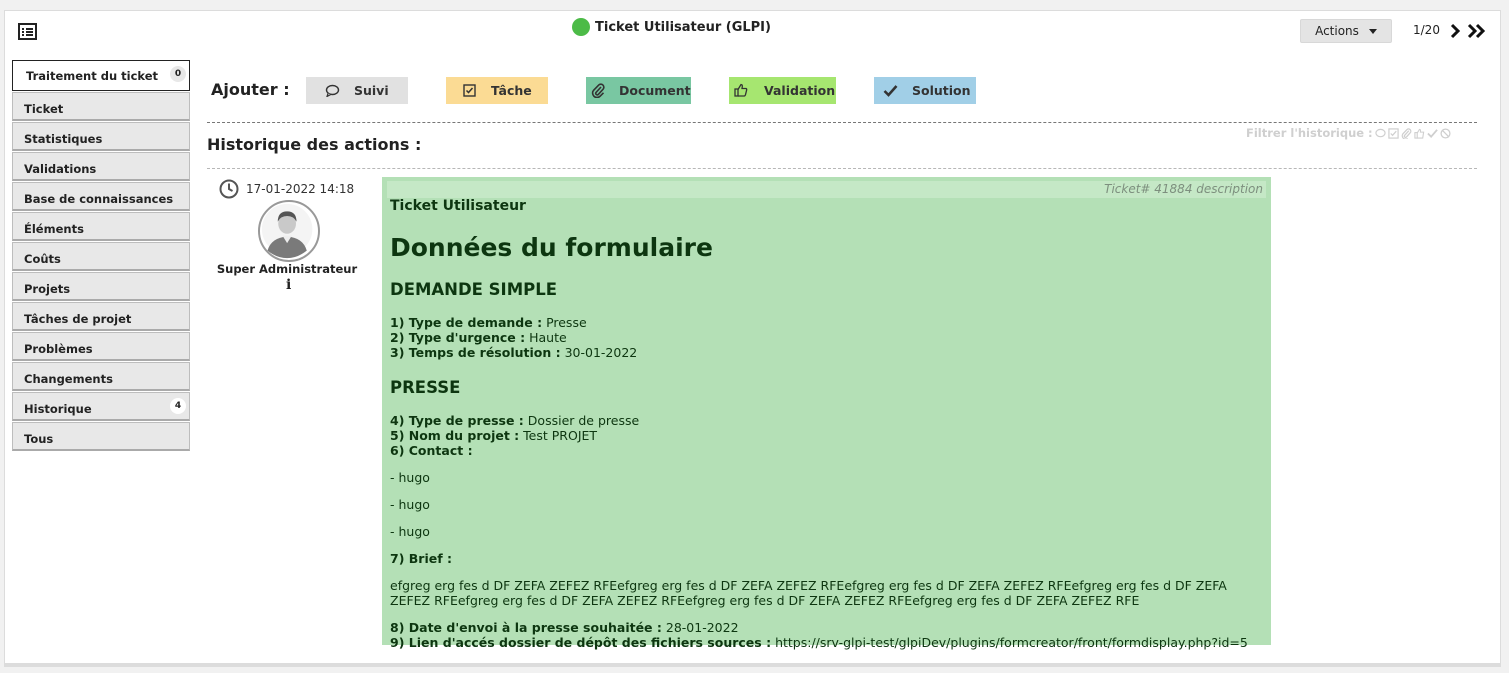 The width and height of the screenshot is (1509, 673). Describe the element at coordinates (890, 91) in the screenshot. I see `check-icon` at that location.